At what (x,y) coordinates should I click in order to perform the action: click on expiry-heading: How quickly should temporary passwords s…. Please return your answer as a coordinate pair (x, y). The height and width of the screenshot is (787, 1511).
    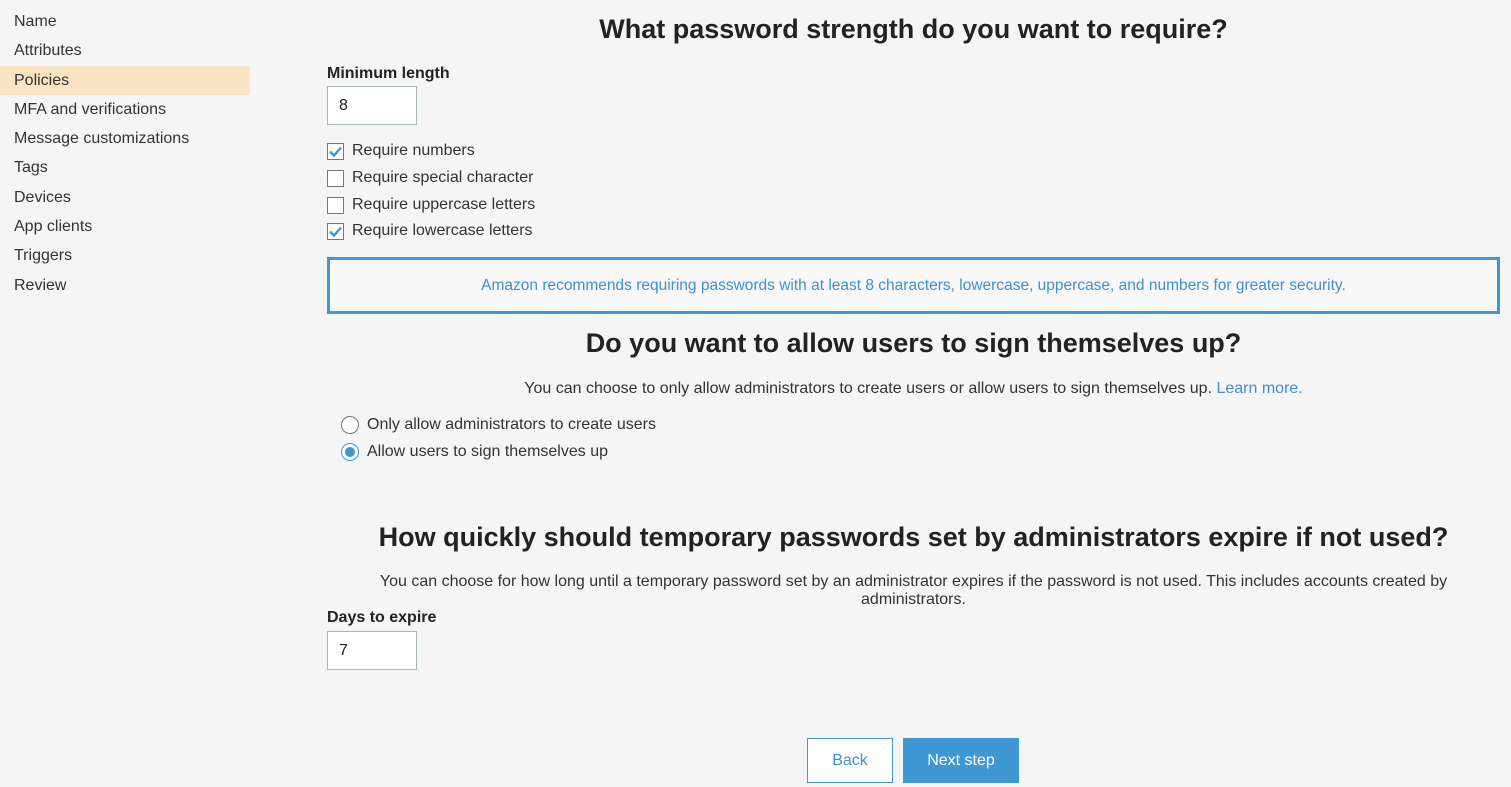
    Looking at the image, I should click on (913, 537).